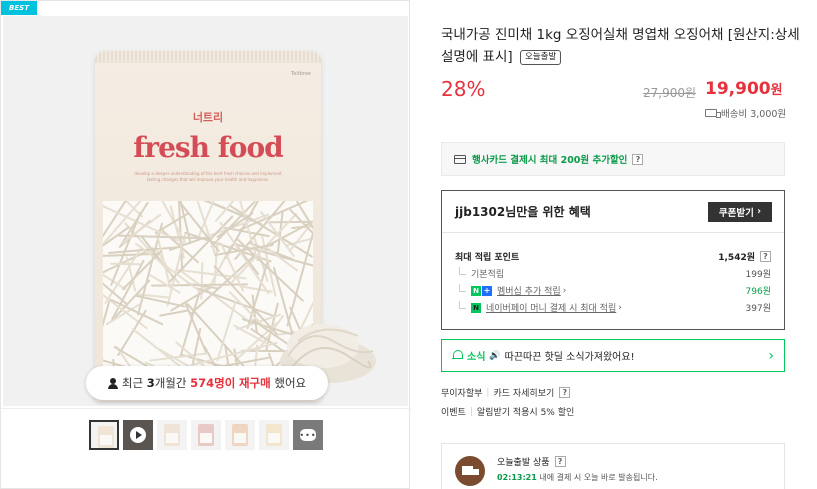 This screenshot has width=817, height=489. What do you see at coordinates (758, 309) in the screenshot?
I see `naverpay-points-value: 397원` at bounding box center [758, 309].